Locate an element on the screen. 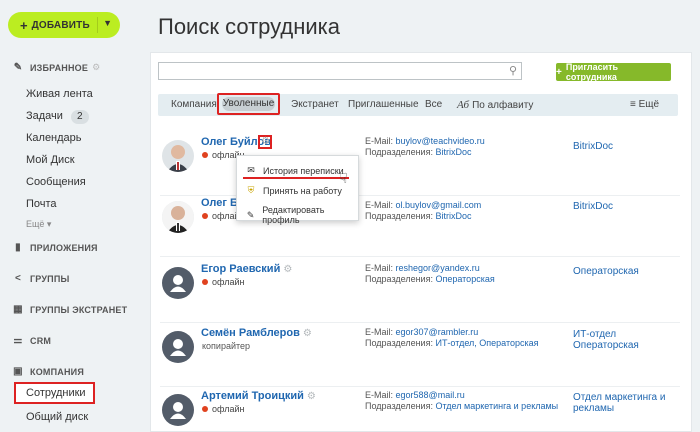 This screenshot has width=700, height=432. search-icon: ⚲ is located at coordinates (513, 70).